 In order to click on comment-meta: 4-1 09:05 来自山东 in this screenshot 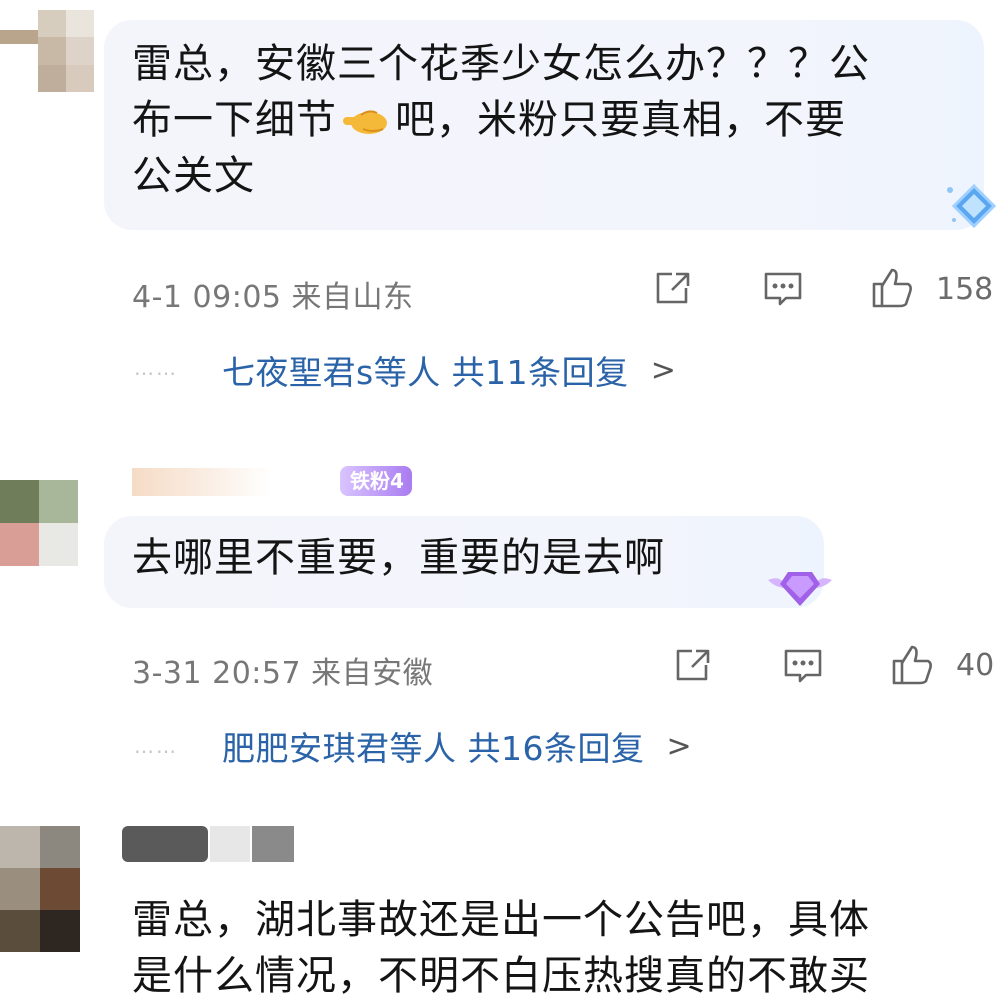, I will do `click(273, 297)`.